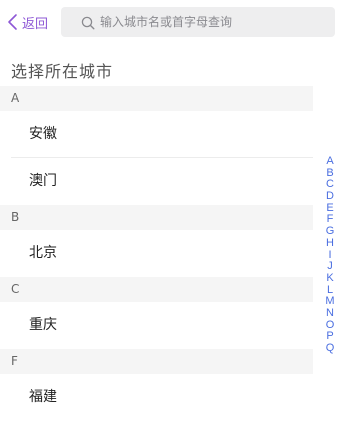 The height and width of the screenshot is (421, 345). What do you see at coordinates (88, 22) in the screenshot?
I see `search-icon` at bounding box center [88, 22].